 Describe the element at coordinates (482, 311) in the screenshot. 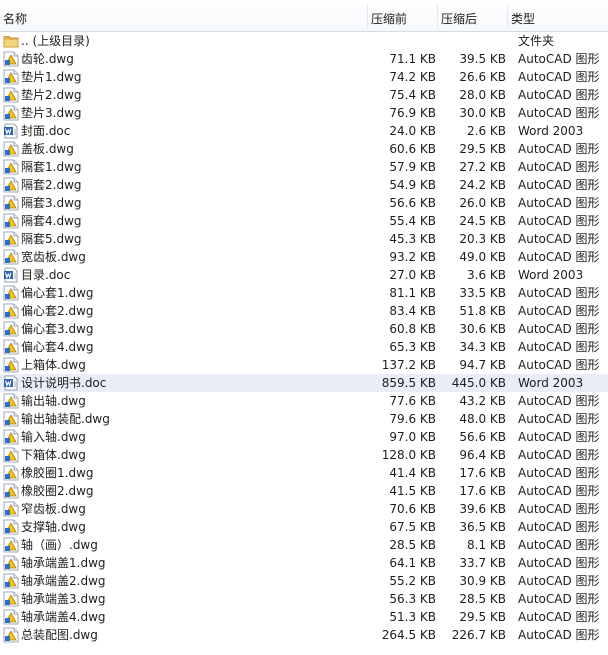

I see `file-size: 51.8 KB` at that location.